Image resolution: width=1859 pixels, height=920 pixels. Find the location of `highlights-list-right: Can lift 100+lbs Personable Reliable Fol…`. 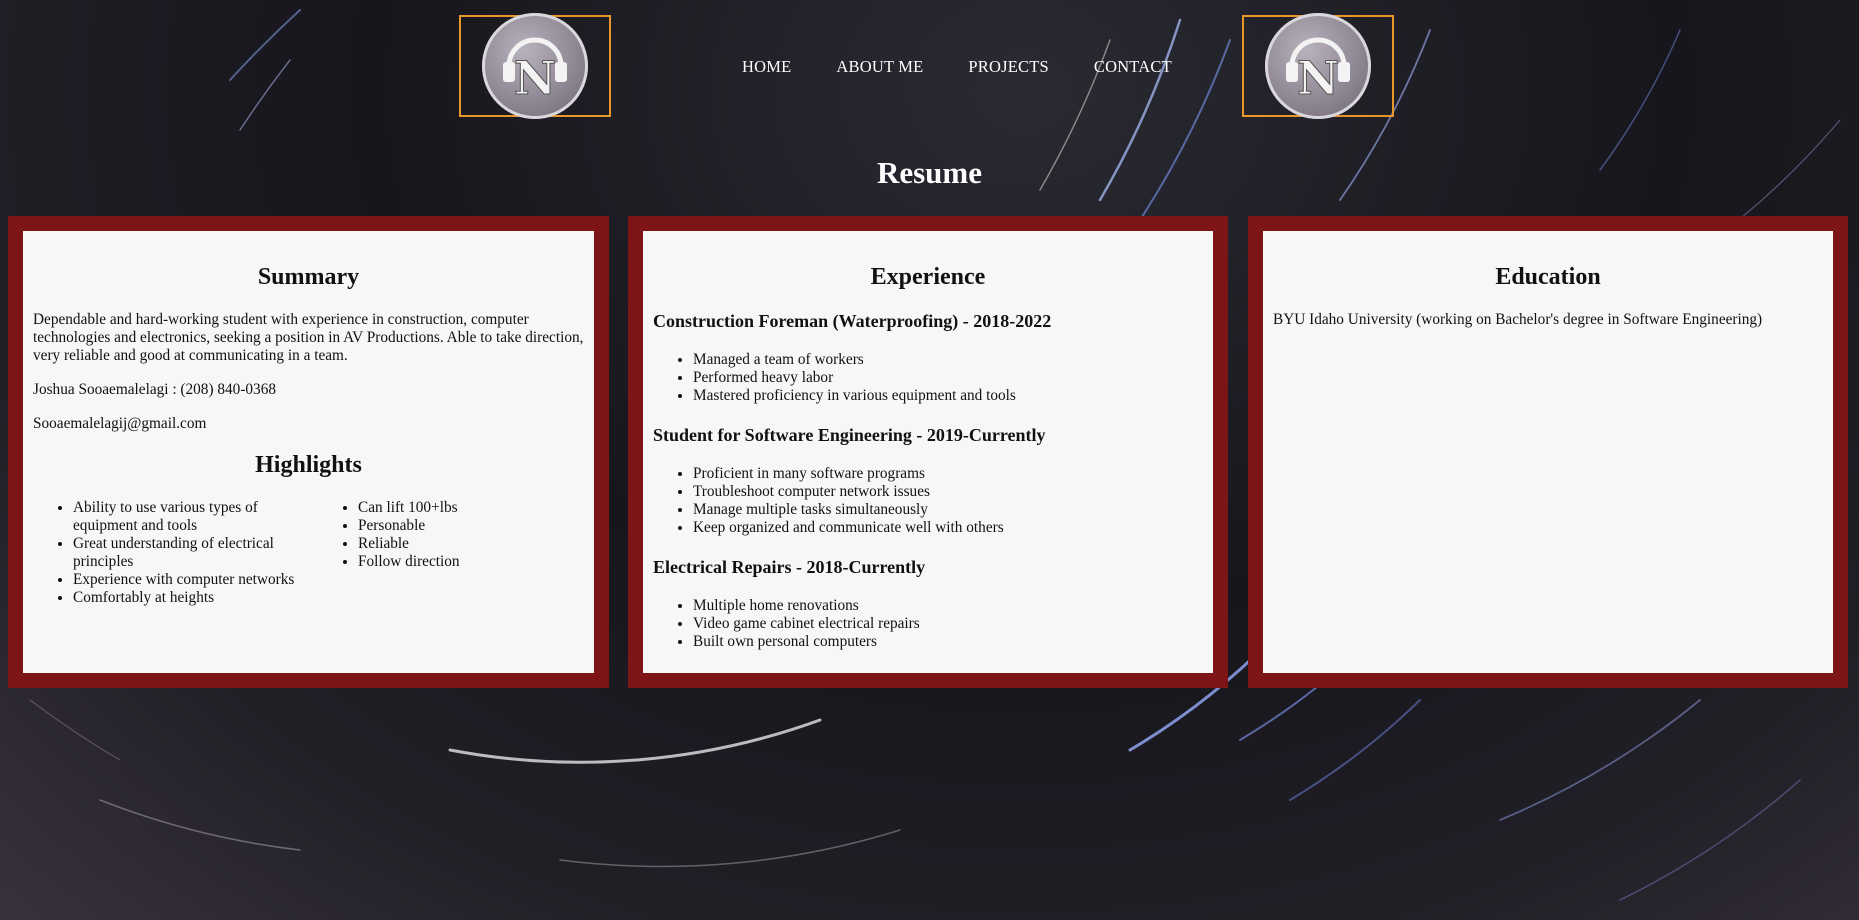

highlights-list-right: Can lift 100+lbs Personable Reliable Fol… is located at coordinates (389, 553).